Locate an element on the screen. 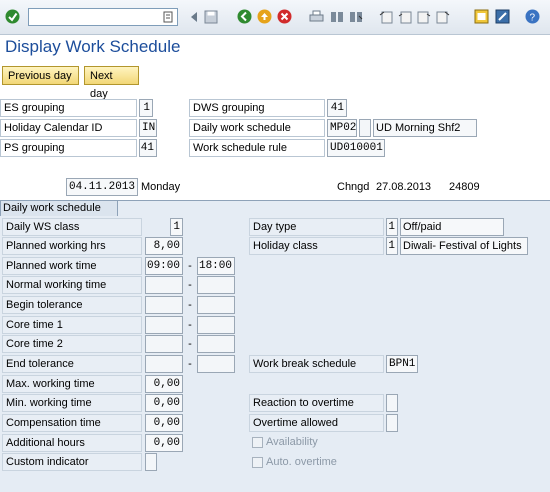 The width and height of the screenshot is (550, 492). compensation-time-field: 0,00 is located at coordinates (164, 423).